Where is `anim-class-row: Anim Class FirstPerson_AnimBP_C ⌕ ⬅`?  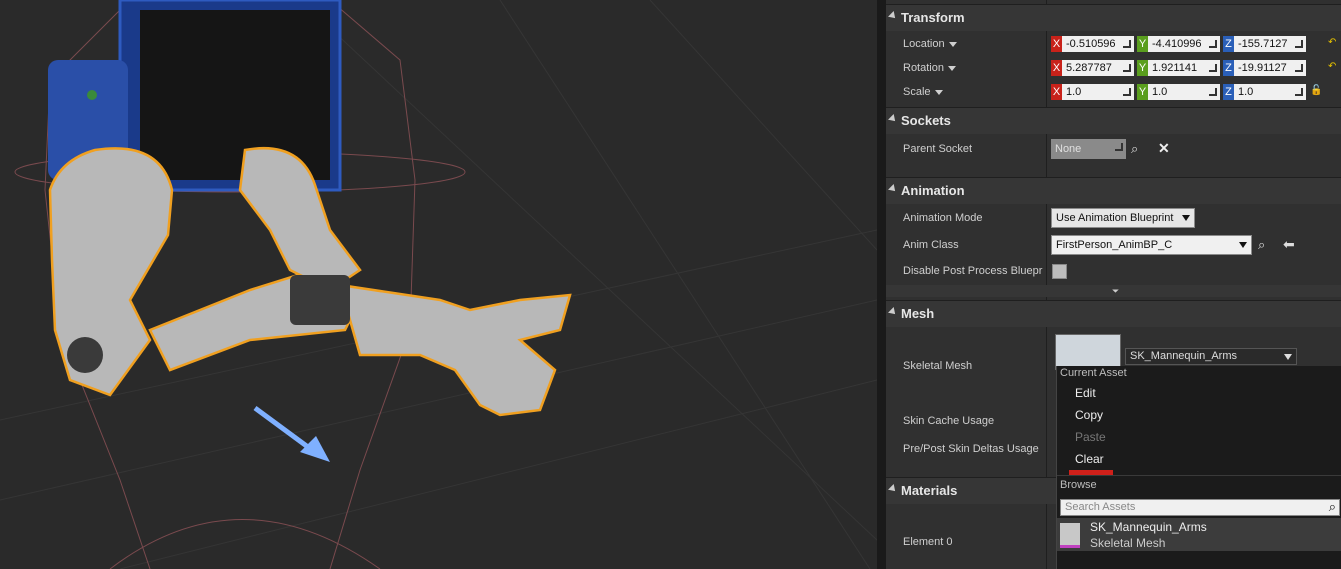
anim-class-row: Anim Class FirstPerson_AnimBP_C ⌕ ⬅ is located at coordinates (1113, 247).